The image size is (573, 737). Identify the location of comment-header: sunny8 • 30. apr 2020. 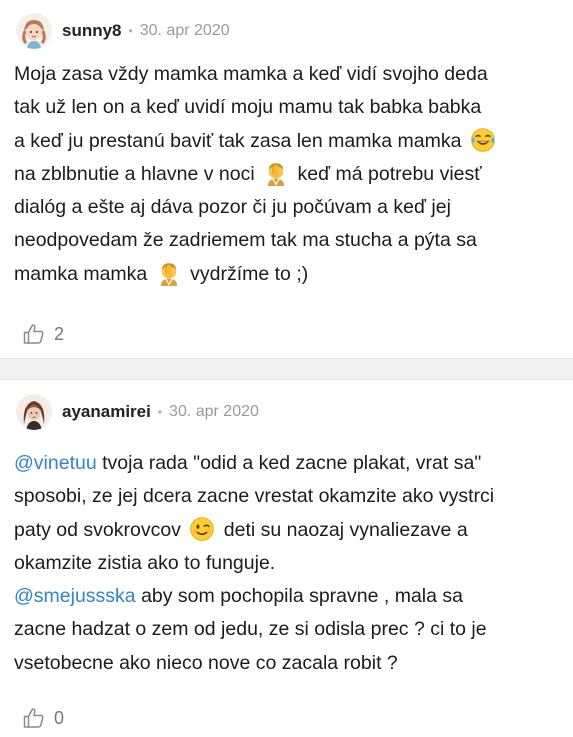
(123, 31).